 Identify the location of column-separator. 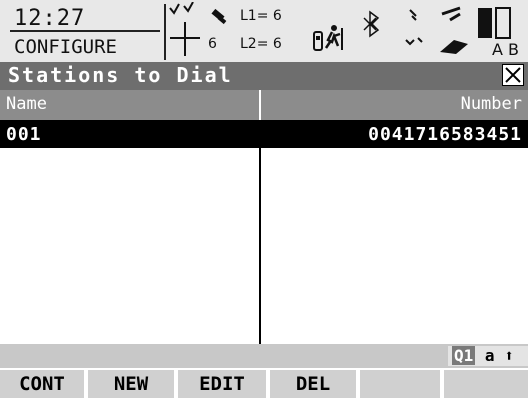
(260, 105).